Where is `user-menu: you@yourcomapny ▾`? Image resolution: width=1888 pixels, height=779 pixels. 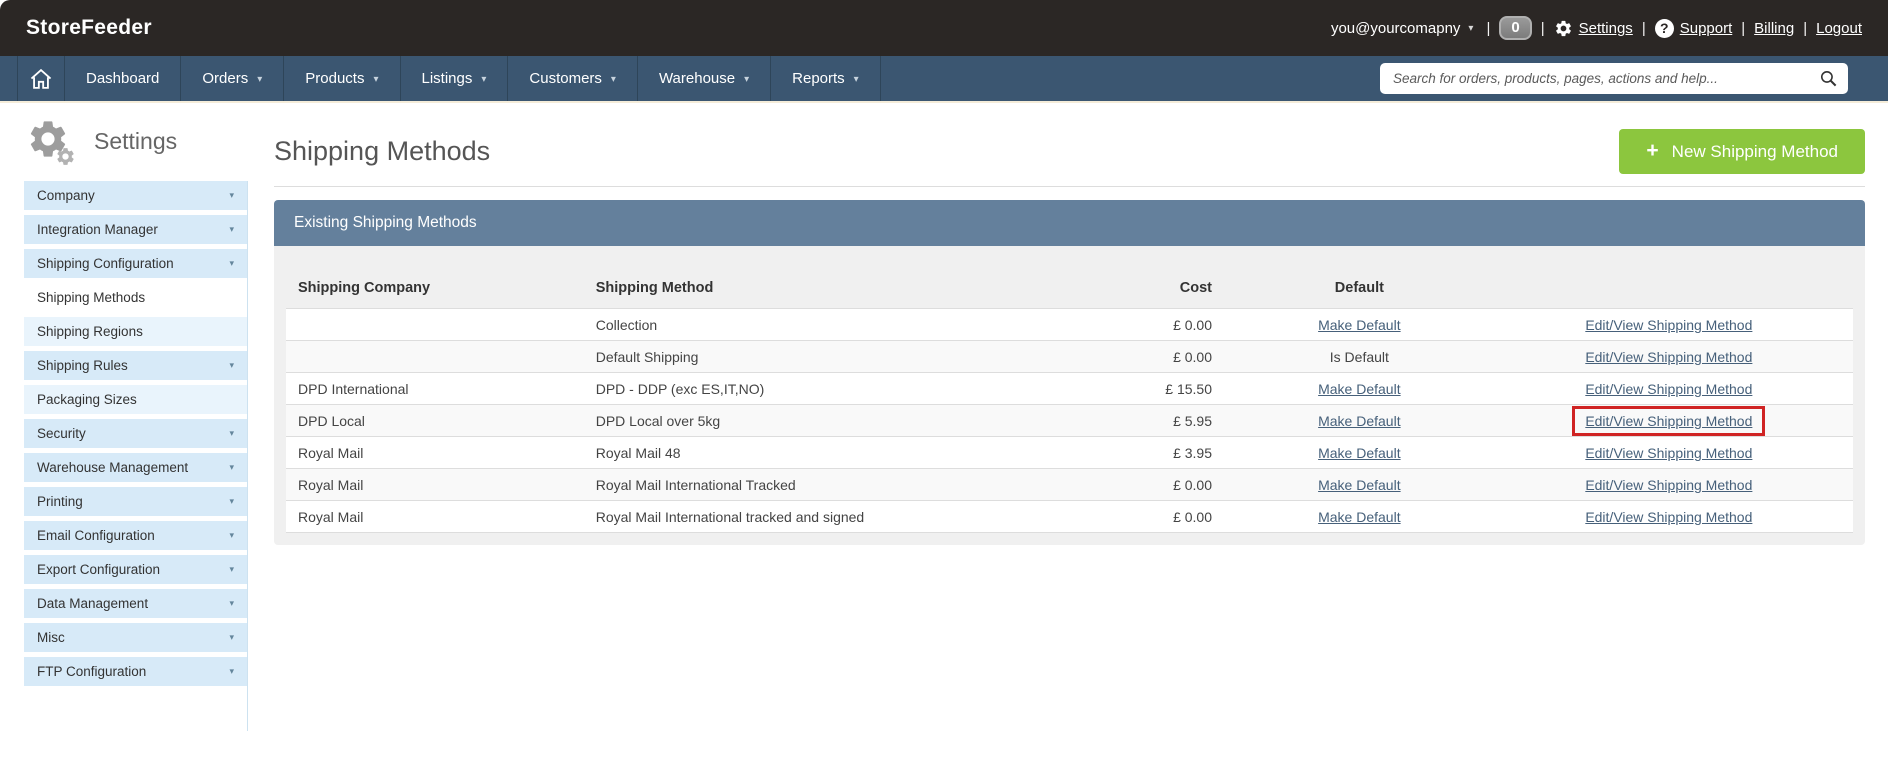
user-menu: you@yourcomapny ▾ is located at coordinates (1402, 28).